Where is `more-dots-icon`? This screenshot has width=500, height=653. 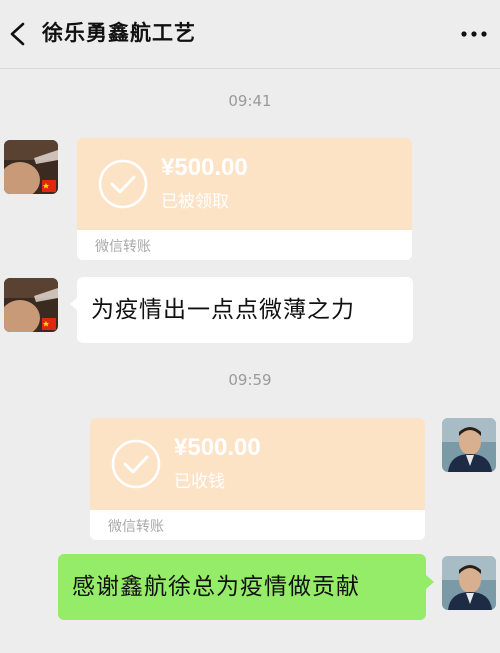
more-dots-icon is located at coordinates (474, 34).